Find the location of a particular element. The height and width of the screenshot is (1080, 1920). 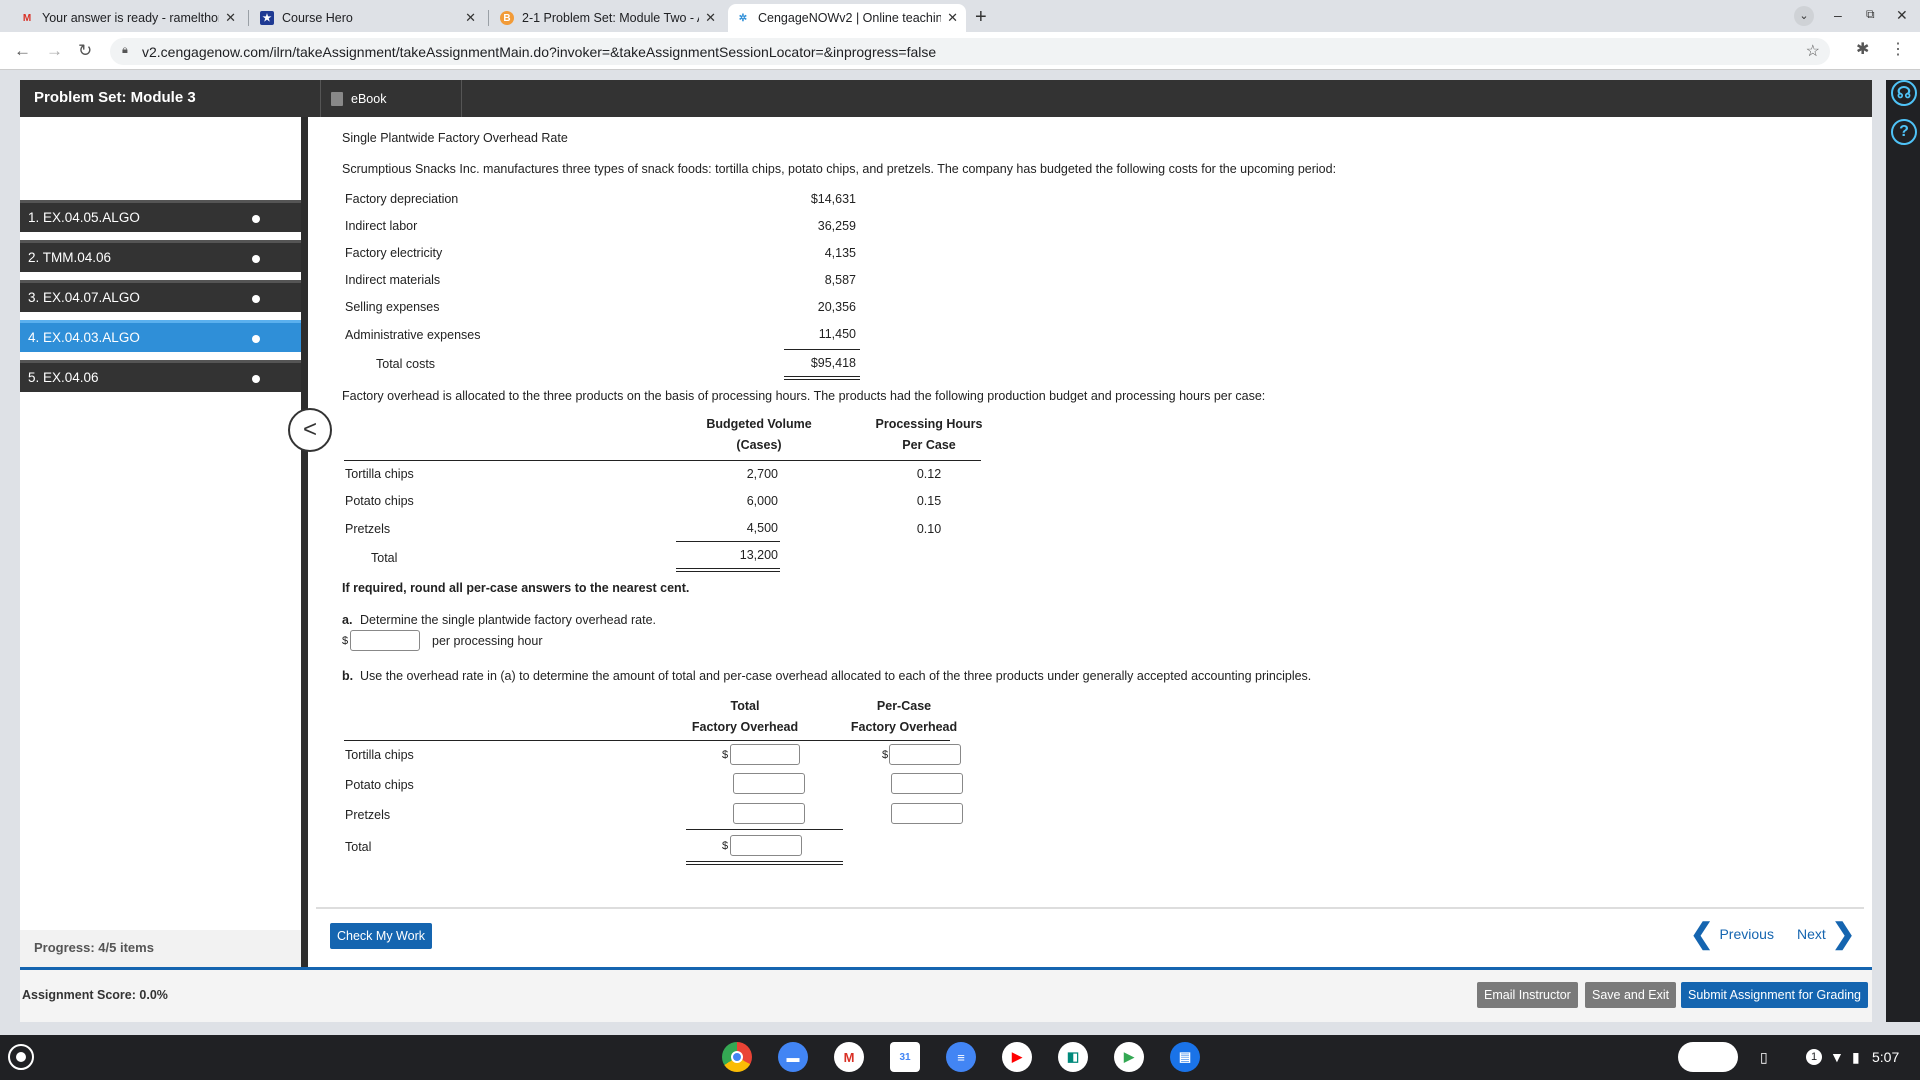

product-name: Tortilla chips is located at coordinates (379, 474).